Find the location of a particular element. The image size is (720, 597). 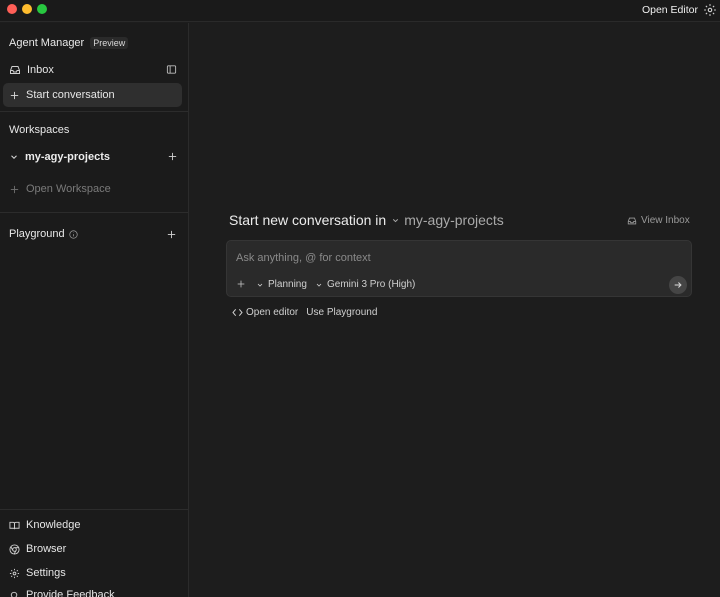

view-inbox-link: View Inbox is located at coordinates (658, 220).